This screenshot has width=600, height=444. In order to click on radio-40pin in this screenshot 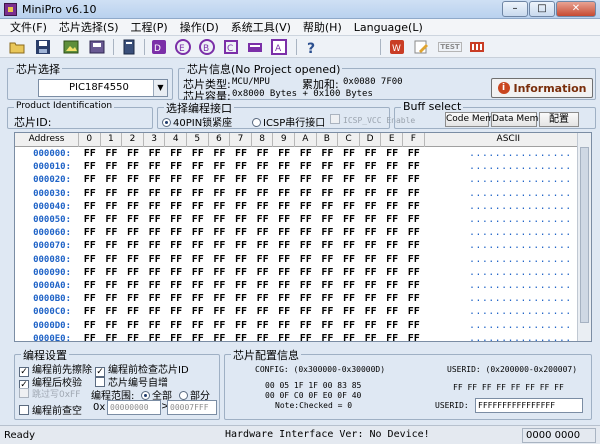, I will do `click(166, 122)`.